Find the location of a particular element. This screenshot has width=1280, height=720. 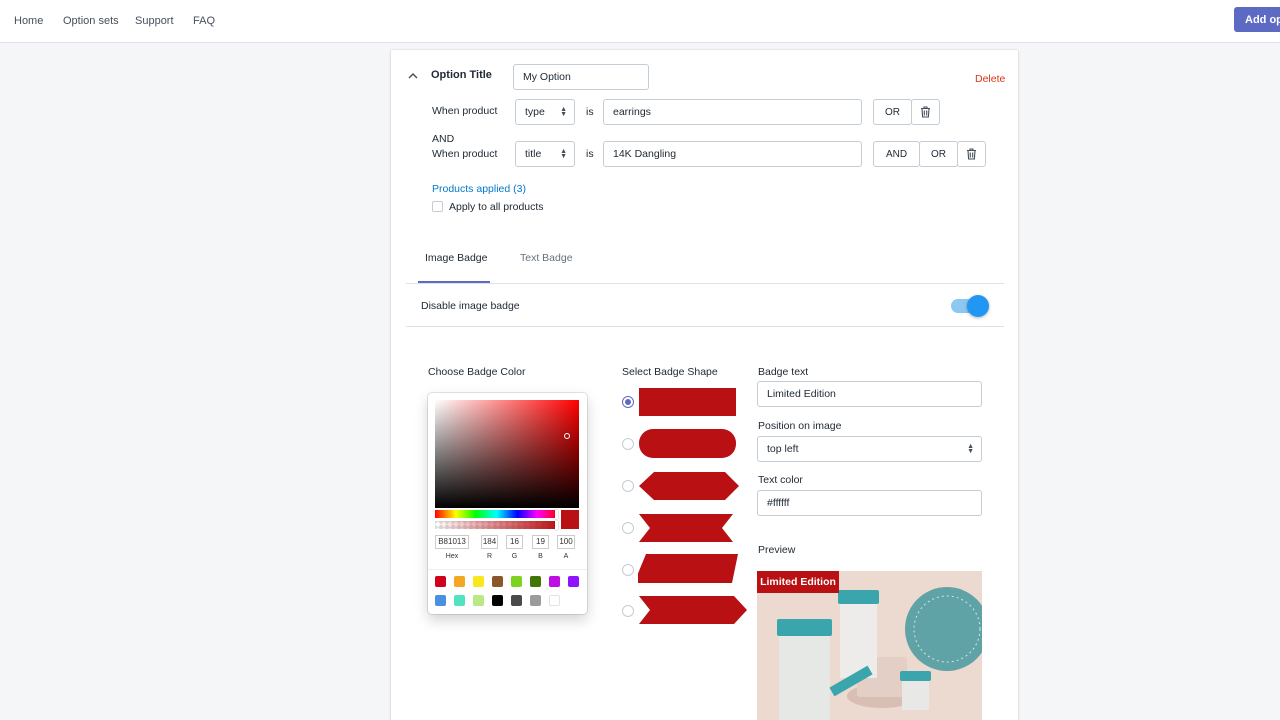

text-color-input: #ffffff is located at coordinates (869, 503).